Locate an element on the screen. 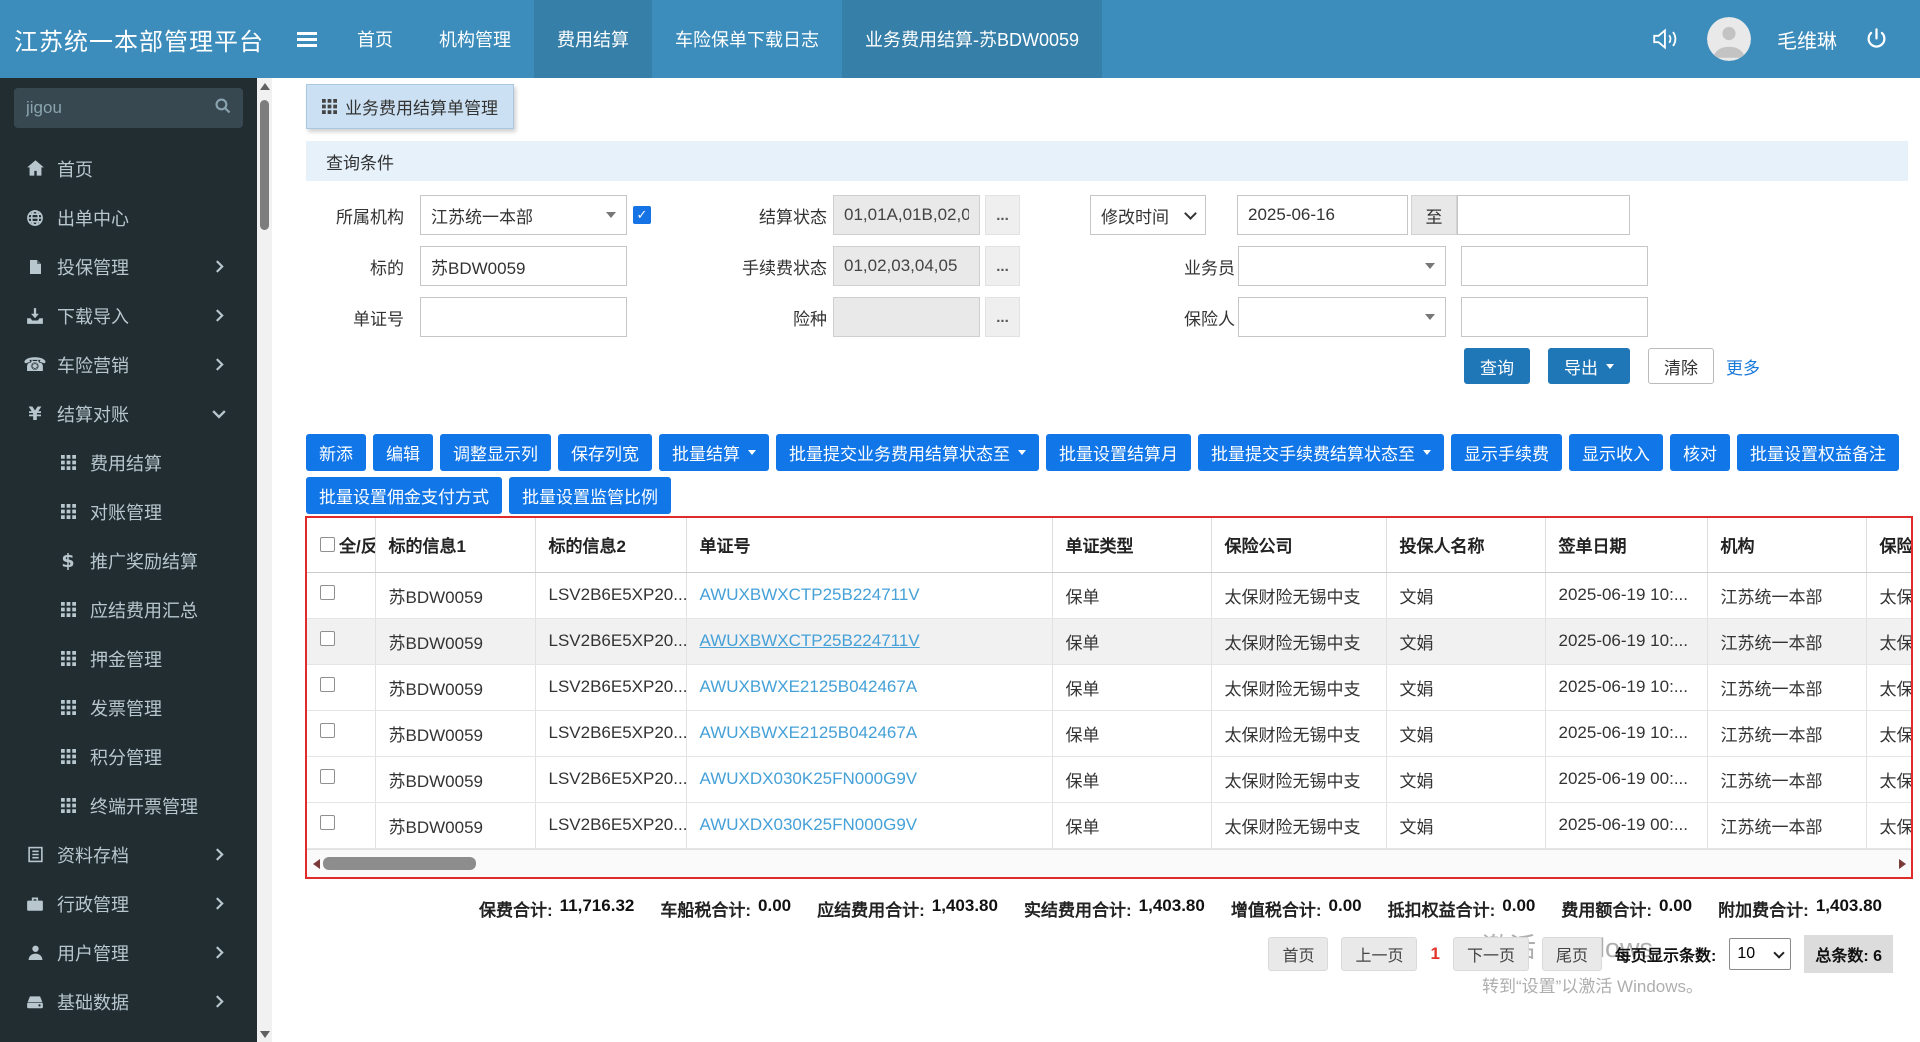  org-checkbox is located at coordinates (642, 215).